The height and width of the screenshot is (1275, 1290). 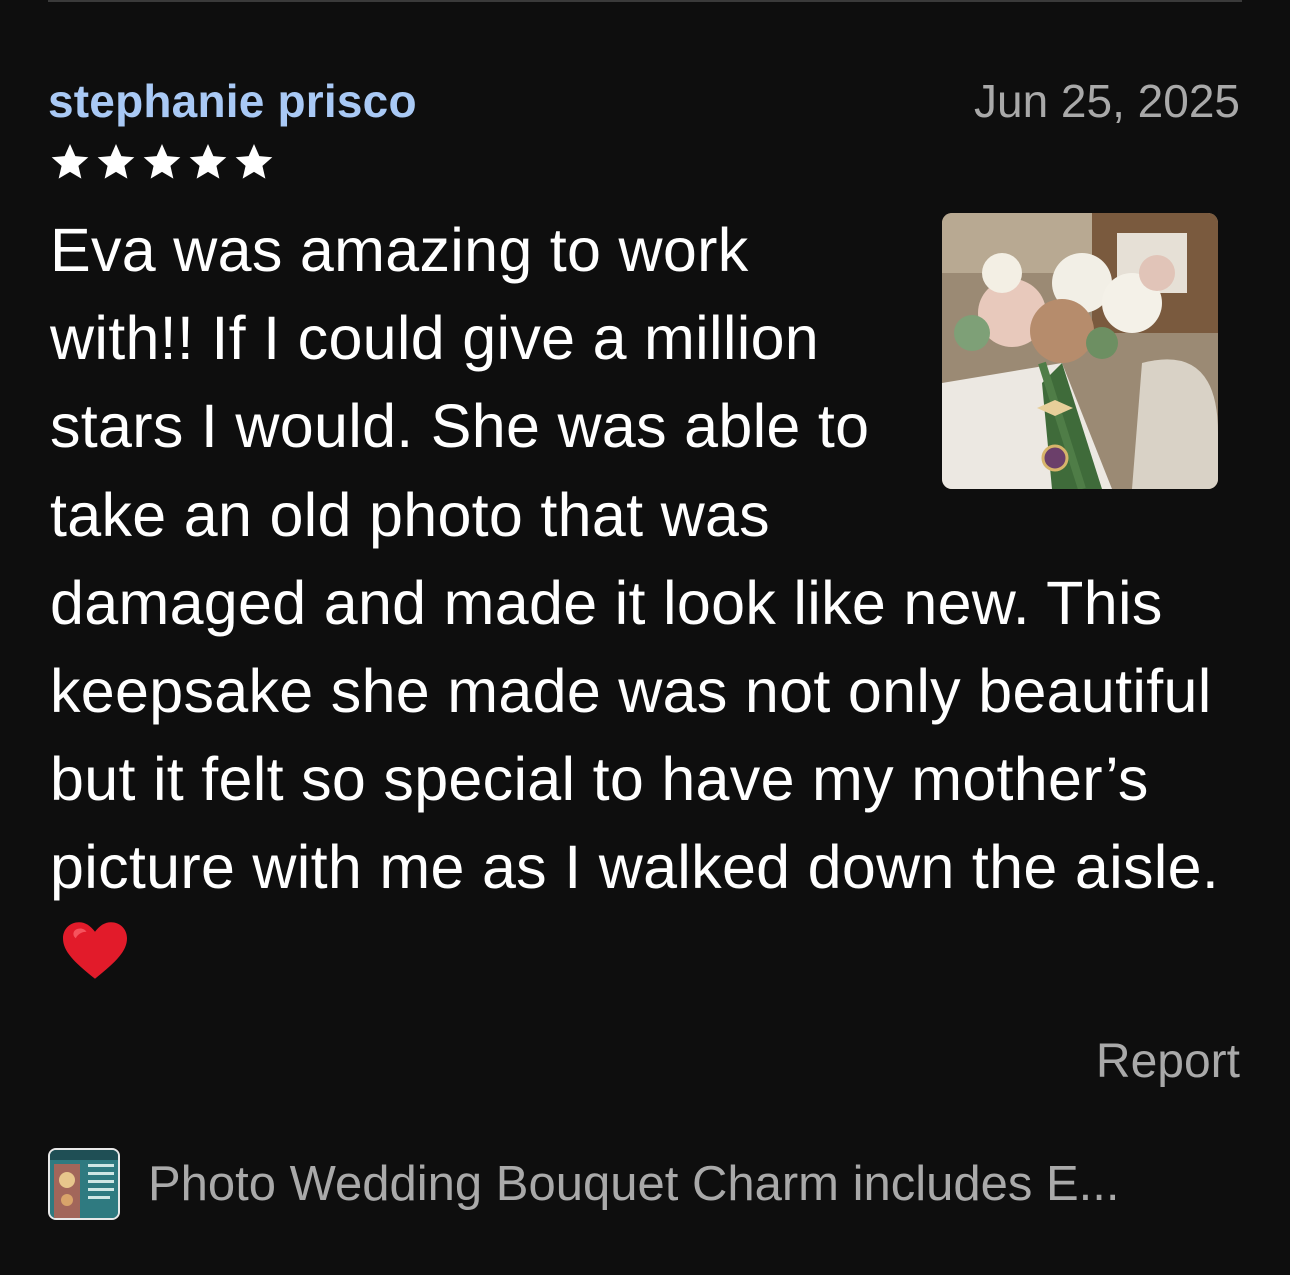 I want to click on product-image-icon, so click(x=84, y=1184).